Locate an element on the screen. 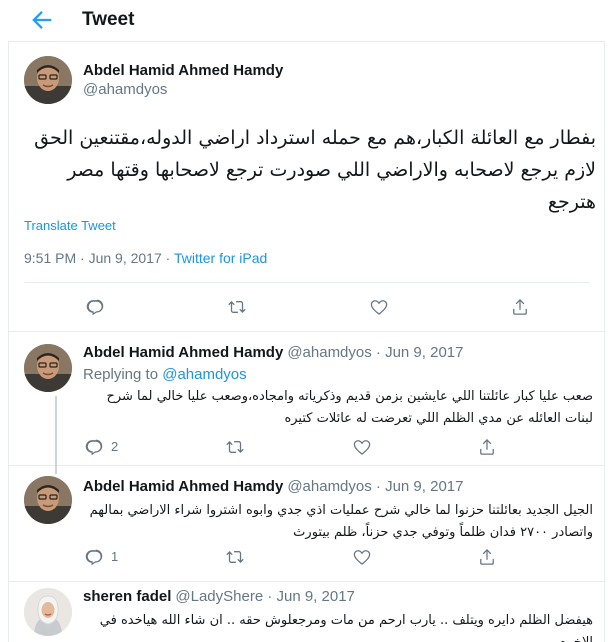 This screenshot has height=642, width=613. author-name: sheren fadel is located at coordinates (127, 596).